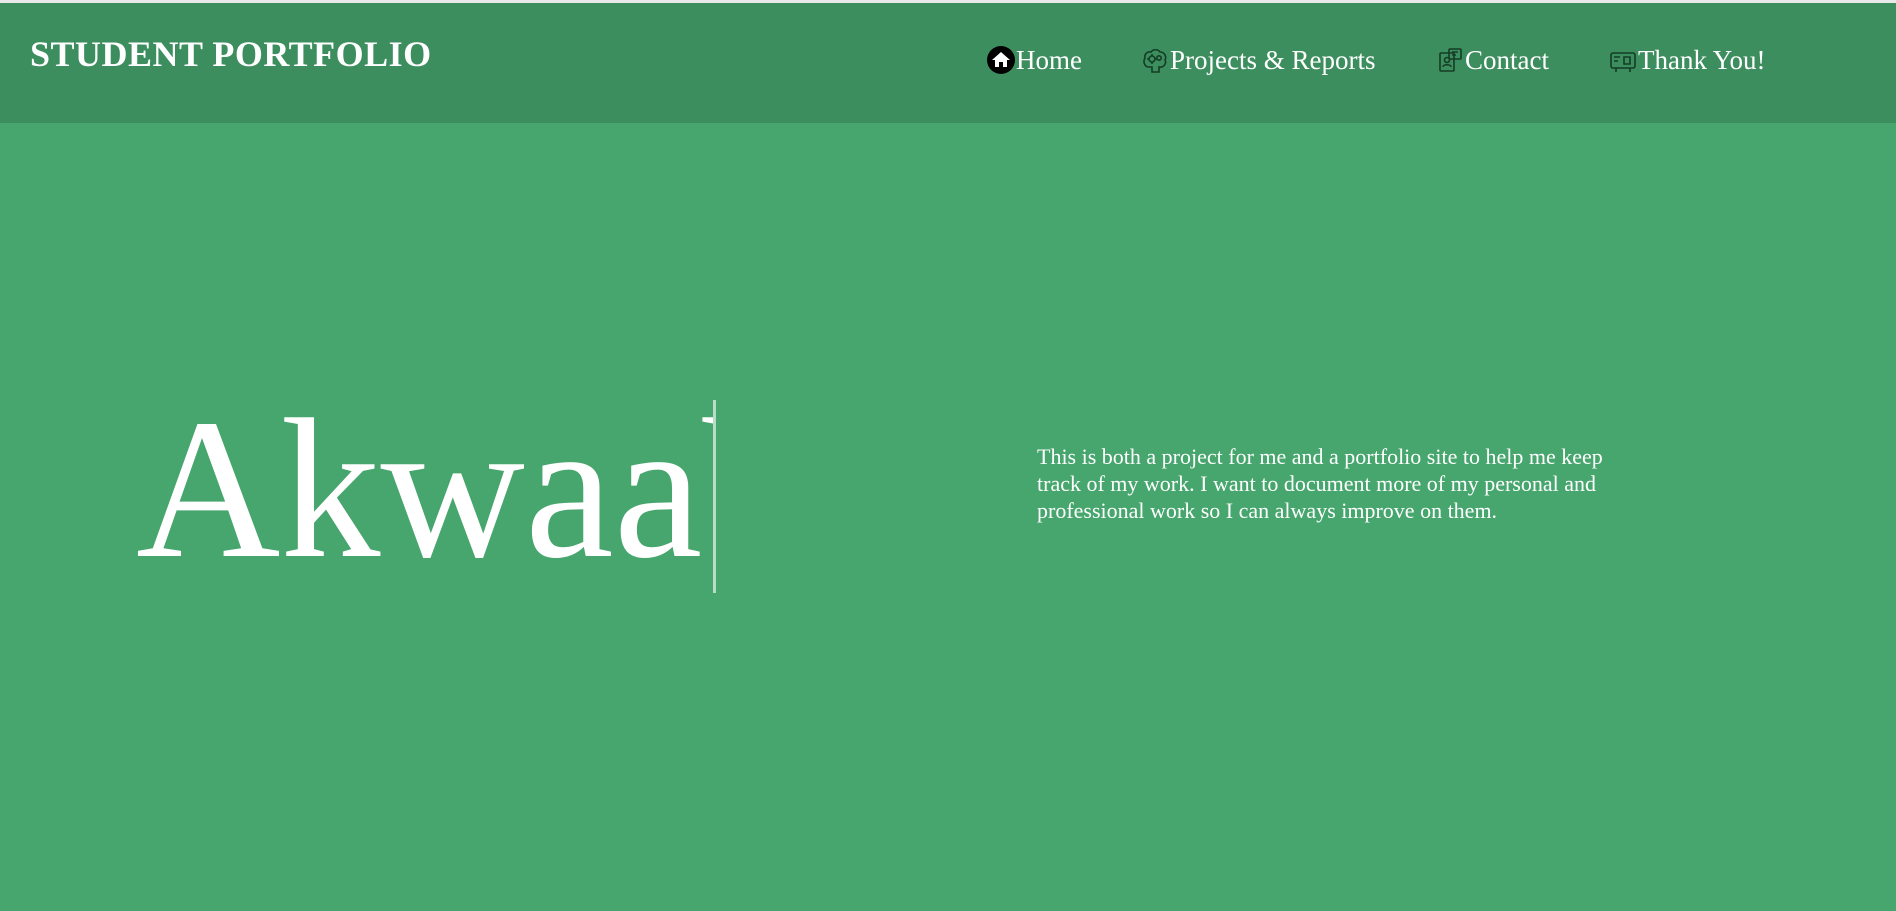 The image size is (1896, 911). What do you see at coordinates (1450, 60) in the screenshot?
I see `contact-card-icon` at bounding box center [1450, 60].